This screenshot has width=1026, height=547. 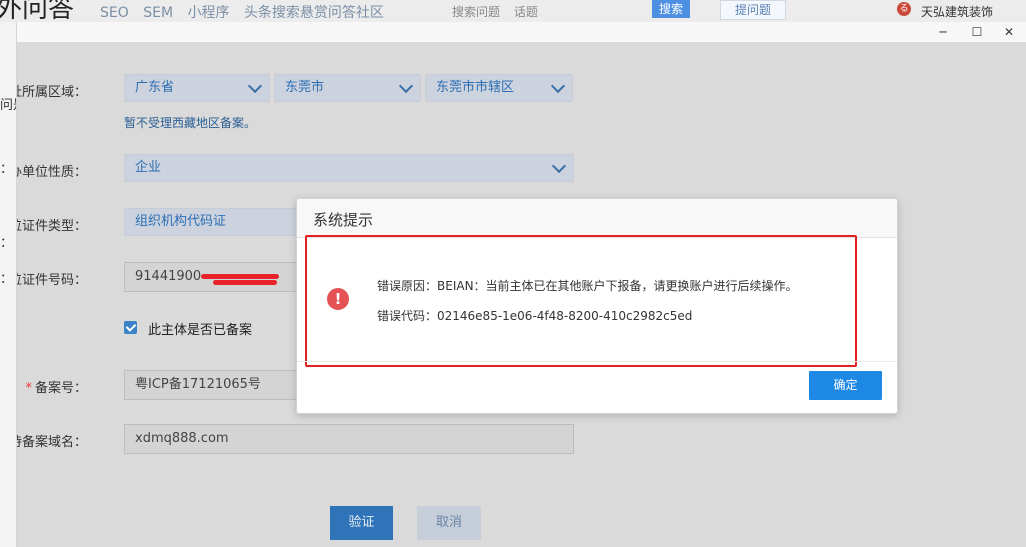 I want to click on annotation-highlight-box, so click(x=581, y=301).